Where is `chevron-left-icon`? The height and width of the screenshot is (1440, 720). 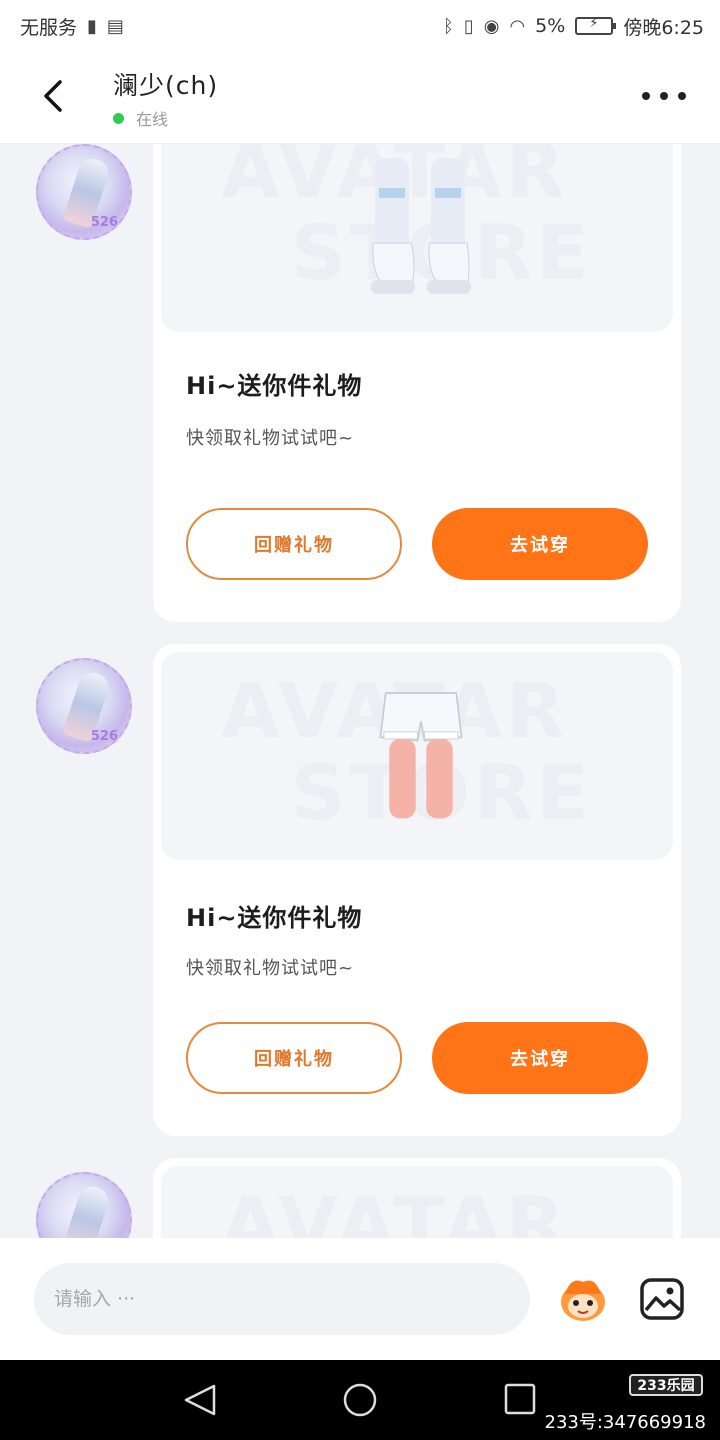 chevron-left-icon is located at coordinates (53, 96).